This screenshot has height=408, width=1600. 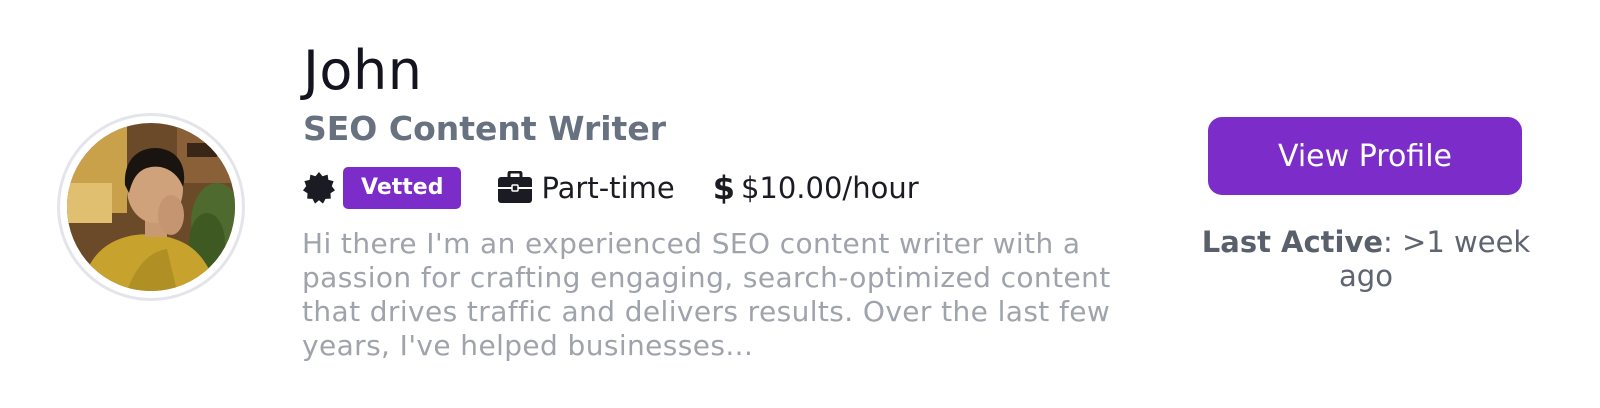 I want to click on employment-type: Part-time, so click(x=608, y=188).